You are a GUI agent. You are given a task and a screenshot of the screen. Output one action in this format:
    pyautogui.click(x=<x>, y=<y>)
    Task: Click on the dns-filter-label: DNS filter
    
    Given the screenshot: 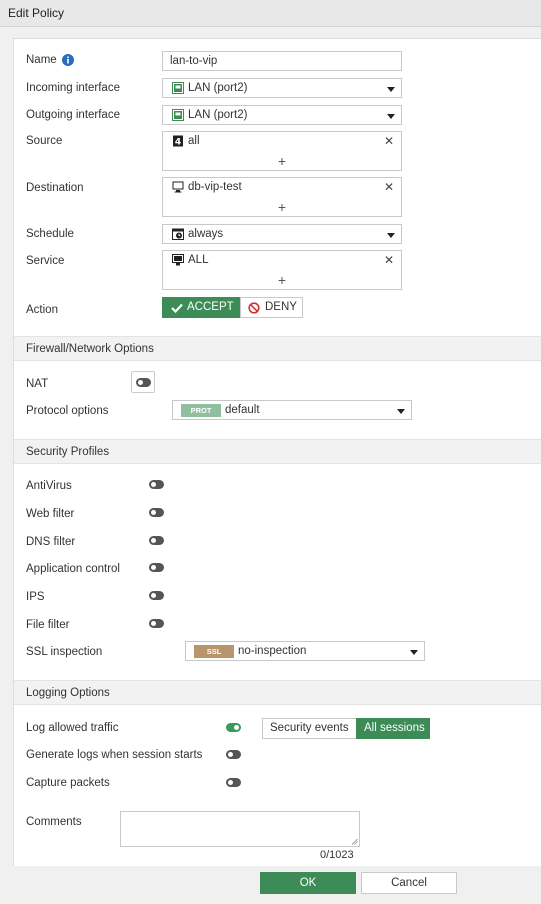 What is the action you would take?
    pyautogui.click(x=51, y=542)
    